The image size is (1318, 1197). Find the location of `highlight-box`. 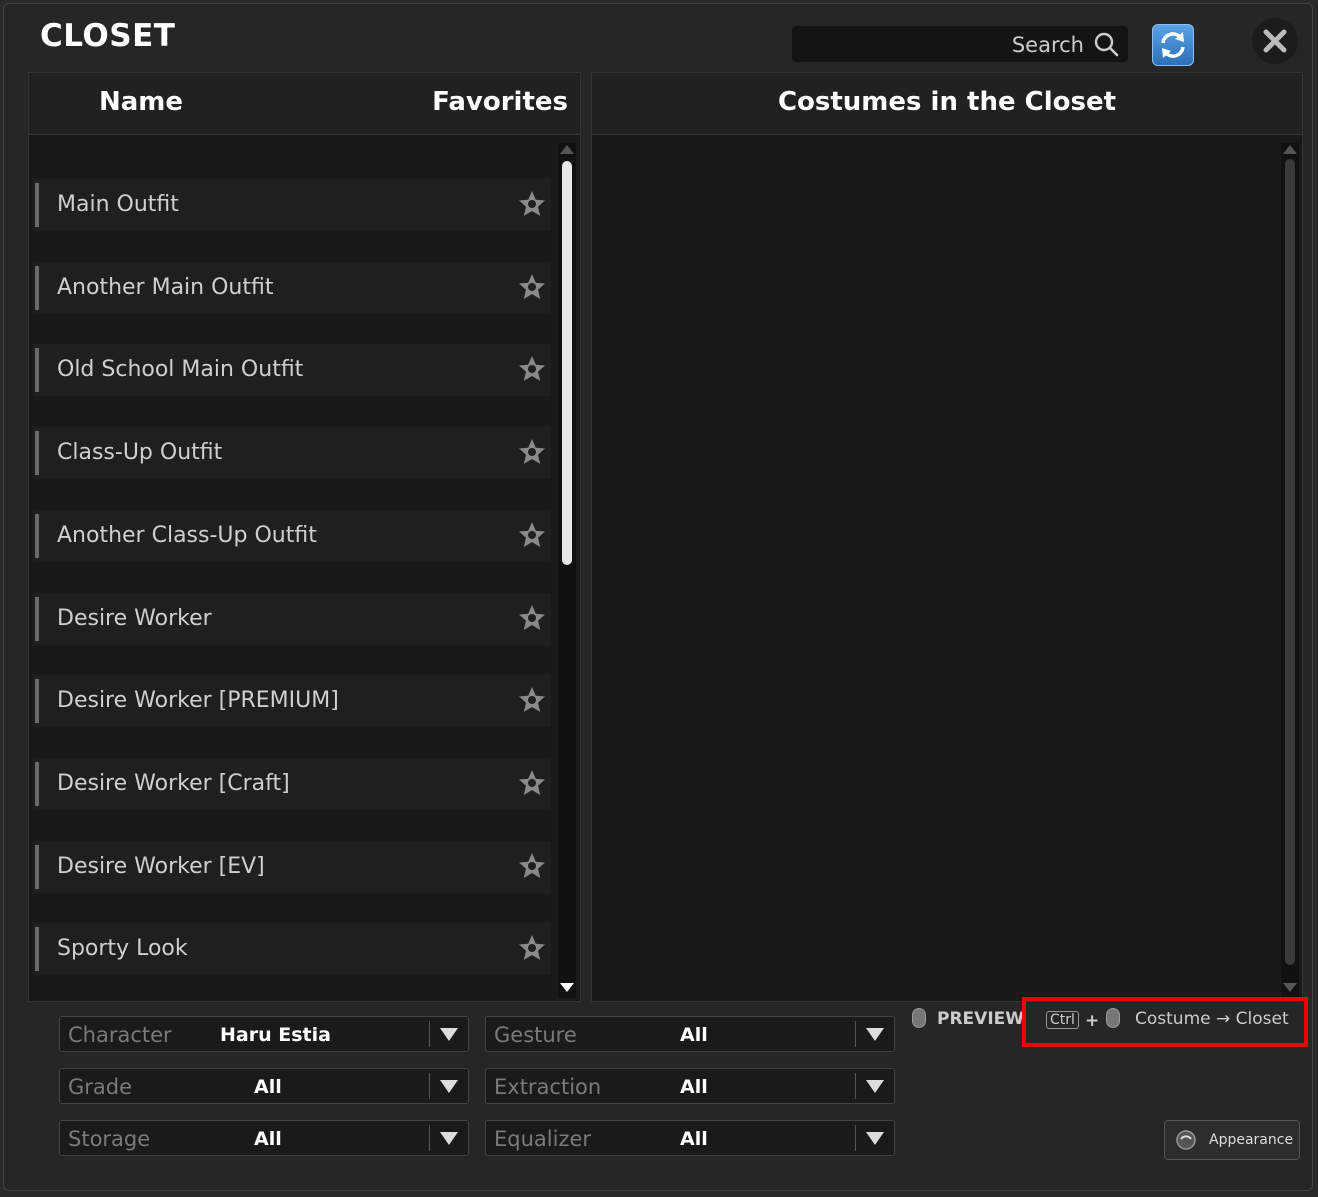

highlight-box is located at coordinates (1165, 1022).